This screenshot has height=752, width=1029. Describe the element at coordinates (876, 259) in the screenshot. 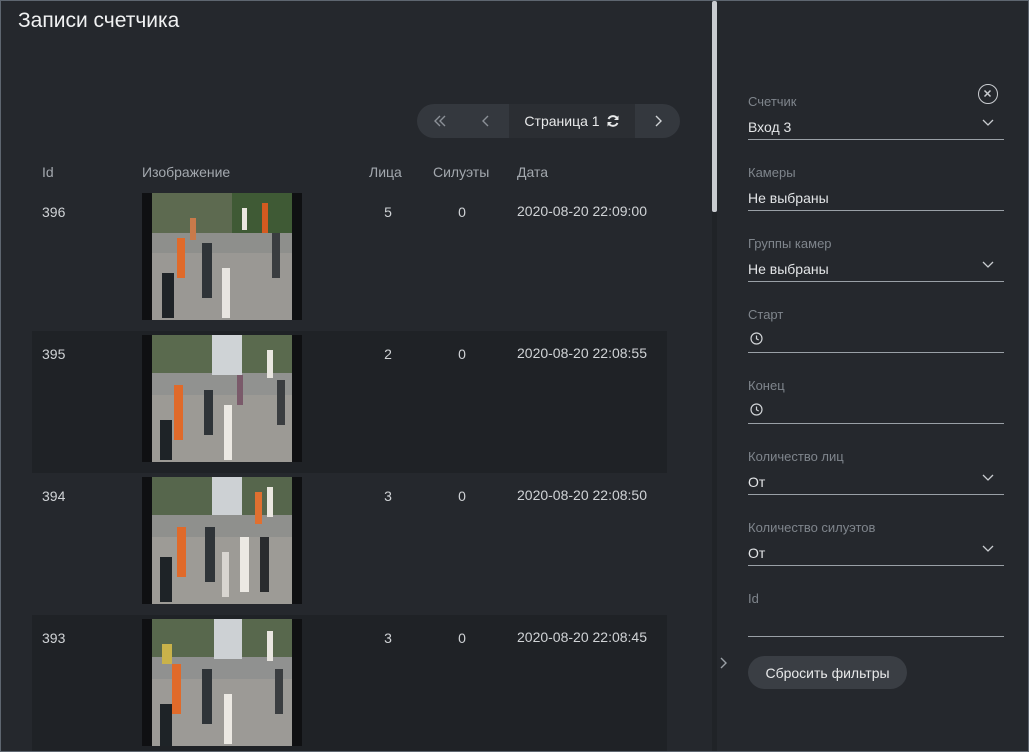

I see `camera-groups-select: Группы камер Не выбраны` at that location.